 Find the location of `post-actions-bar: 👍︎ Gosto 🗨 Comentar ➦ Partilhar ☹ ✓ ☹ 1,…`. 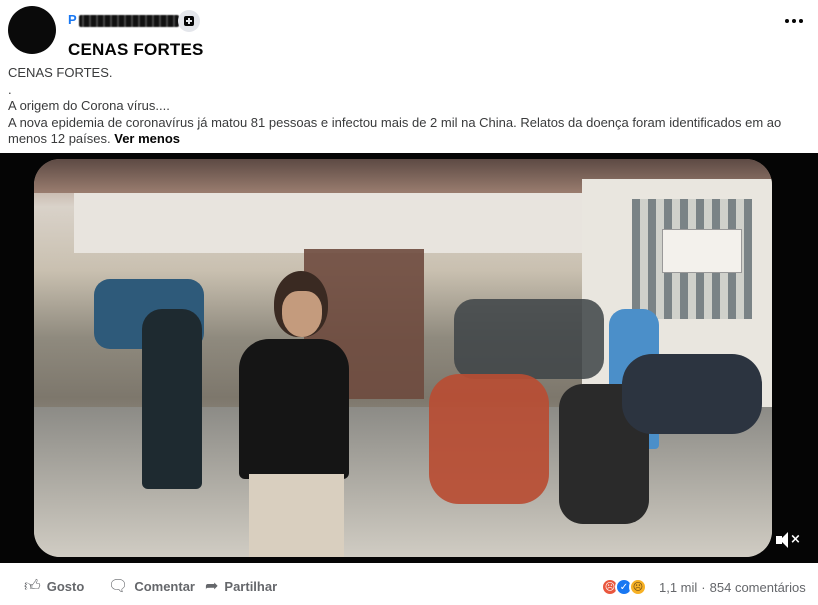

post-actions-bar: 👍︎ Gosto 🗨 Comentar ➦ Partilhar ☹ ✓ ☹ 1,… is located at coordinates (409, 585).